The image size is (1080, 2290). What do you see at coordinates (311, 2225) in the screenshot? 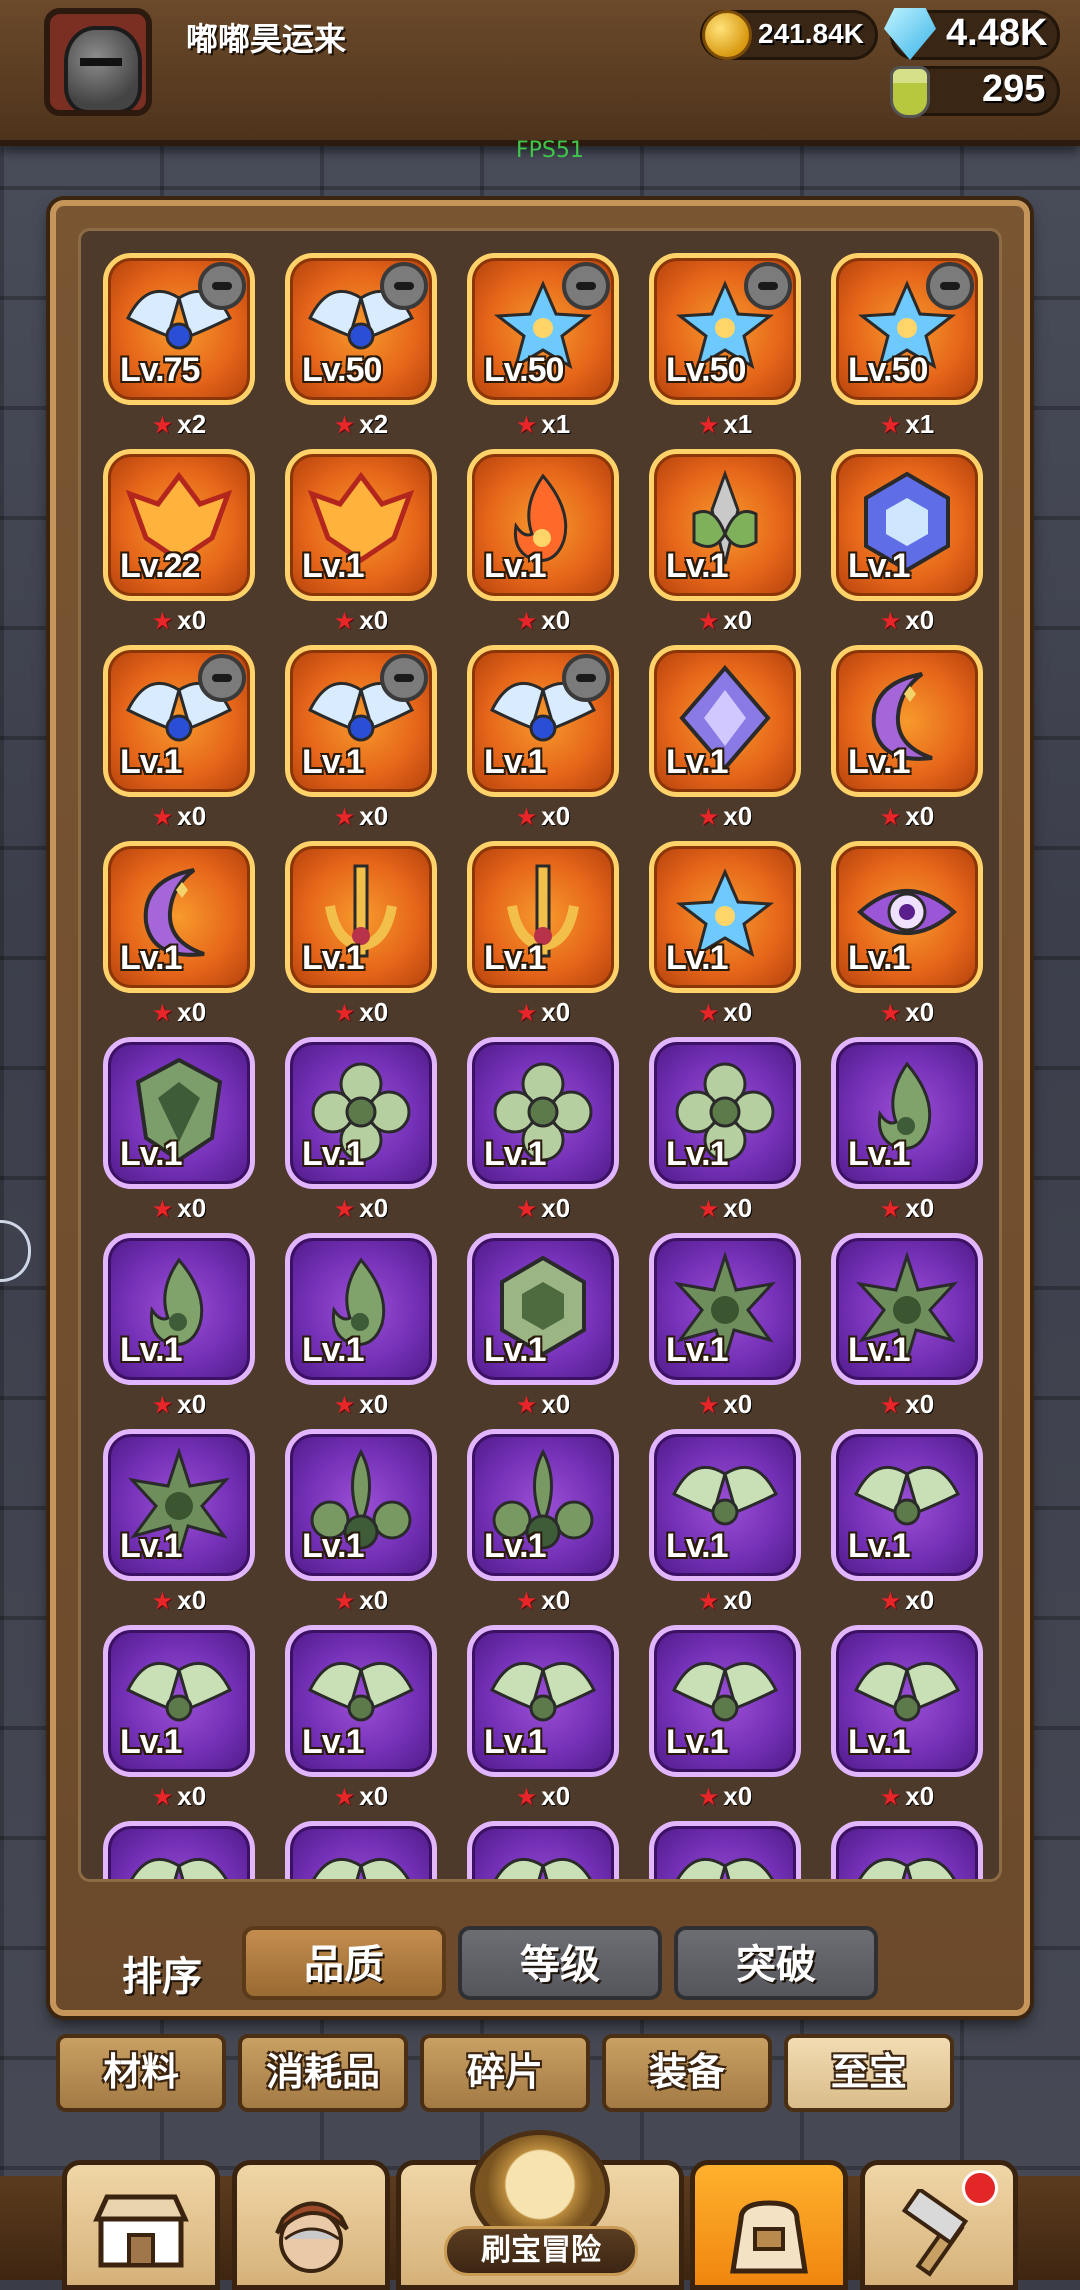
I see `nav-hero` at bounding box center [311, 2225].